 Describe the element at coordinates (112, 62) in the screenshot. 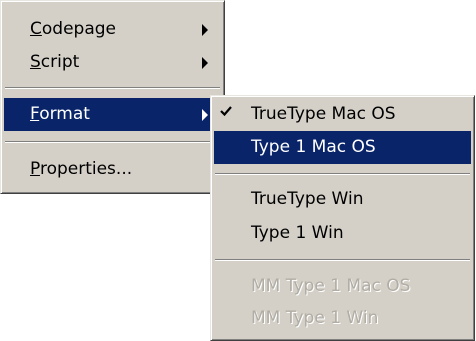

I see `menu-item-script: Script` at that location.